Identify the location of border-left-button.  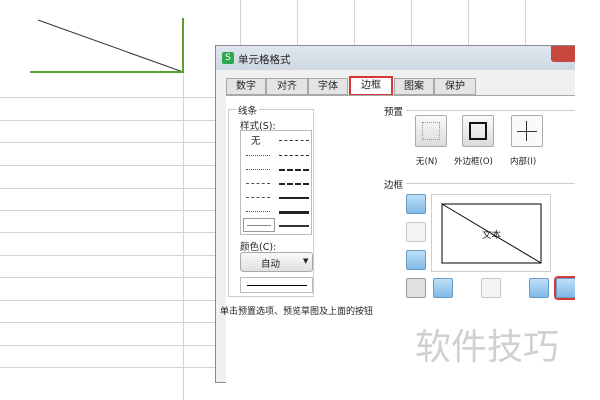
(443, 288).